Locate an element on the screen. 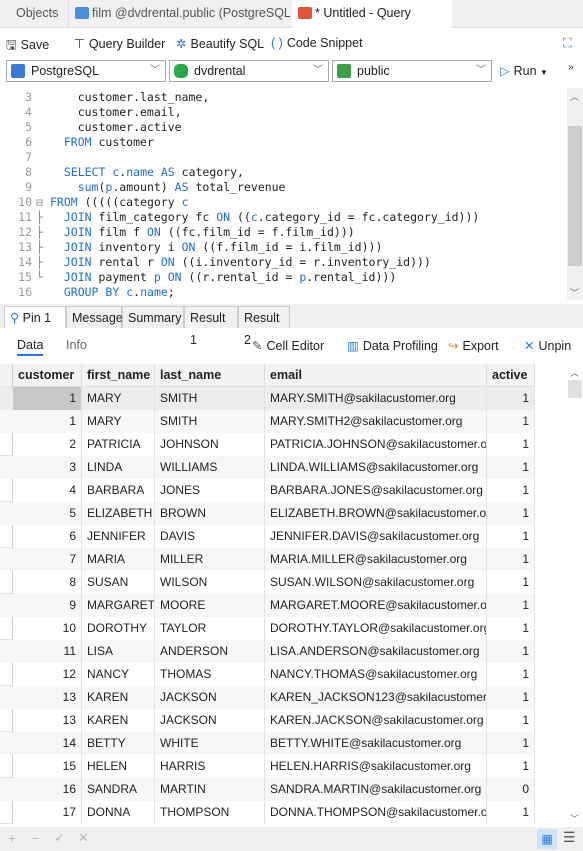 The image size is (583, 851). cell-email: JENNIFER.DAVIS@sakilacustomer.org is located at coordinates (376, 536).